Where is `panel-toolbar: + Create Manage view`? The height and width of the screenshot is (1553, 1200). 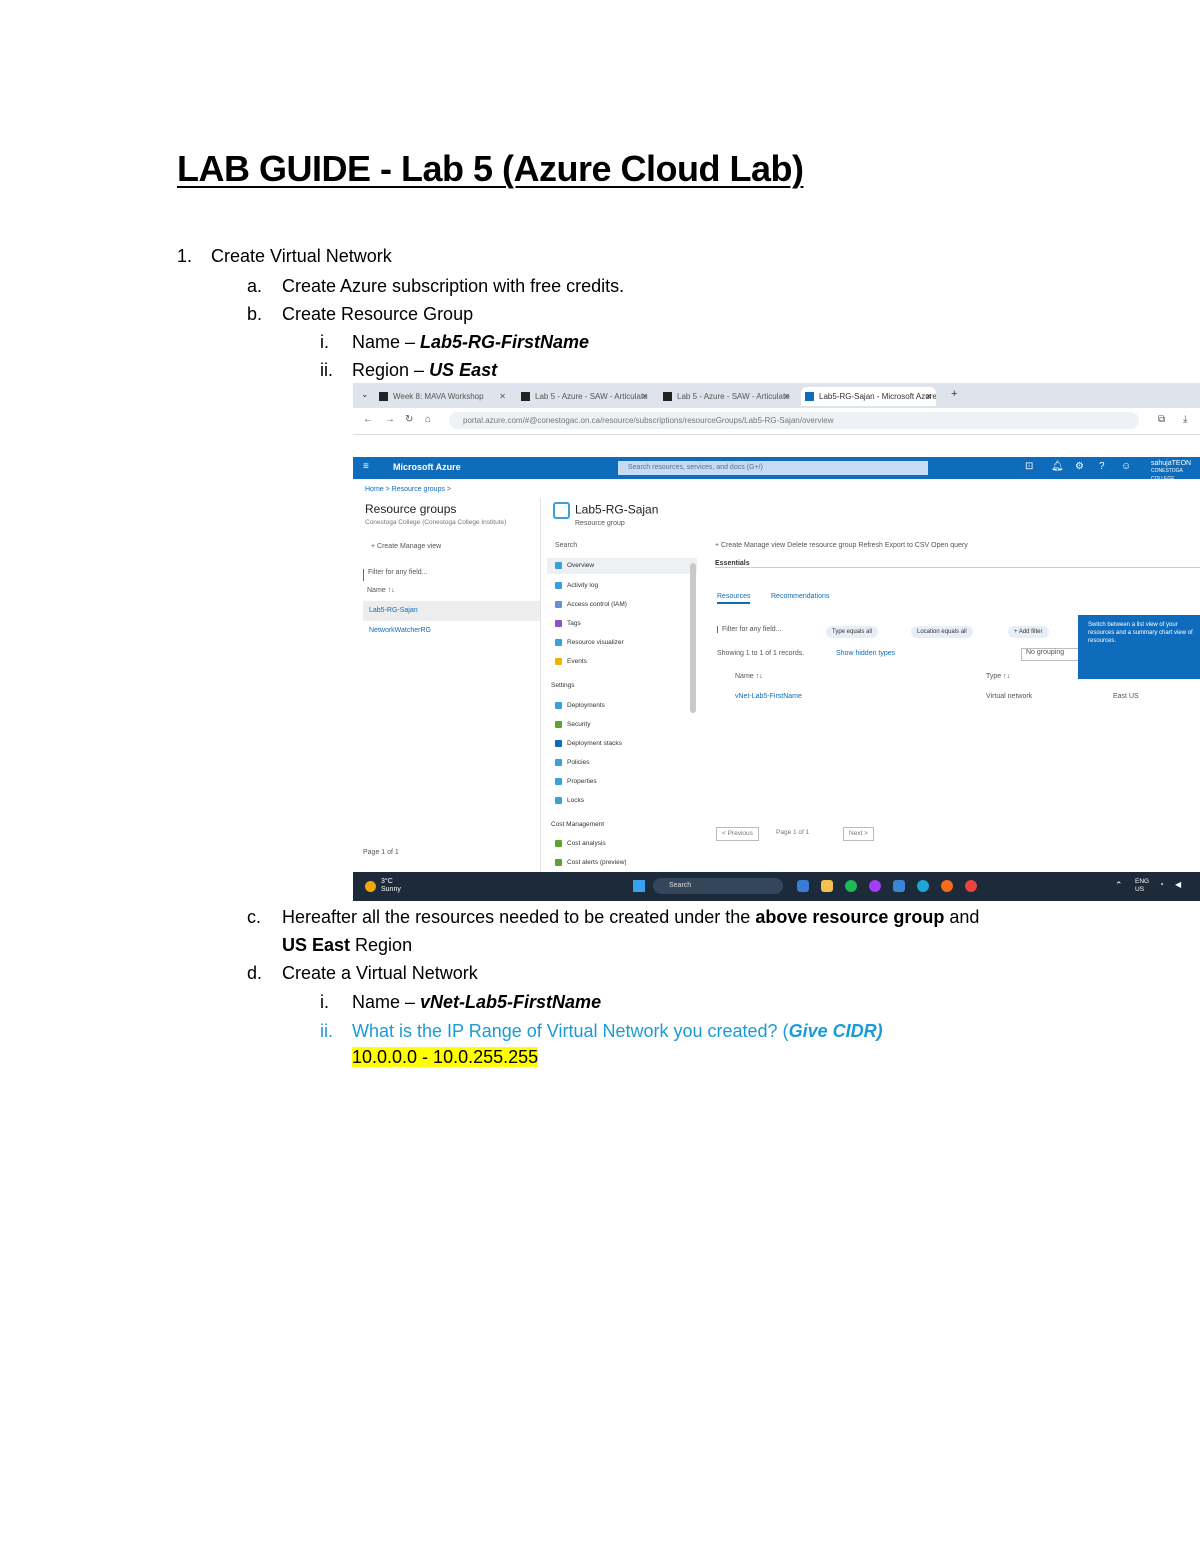
panel-toolbar: + Create Manage view is located at coordinates (406, 546).